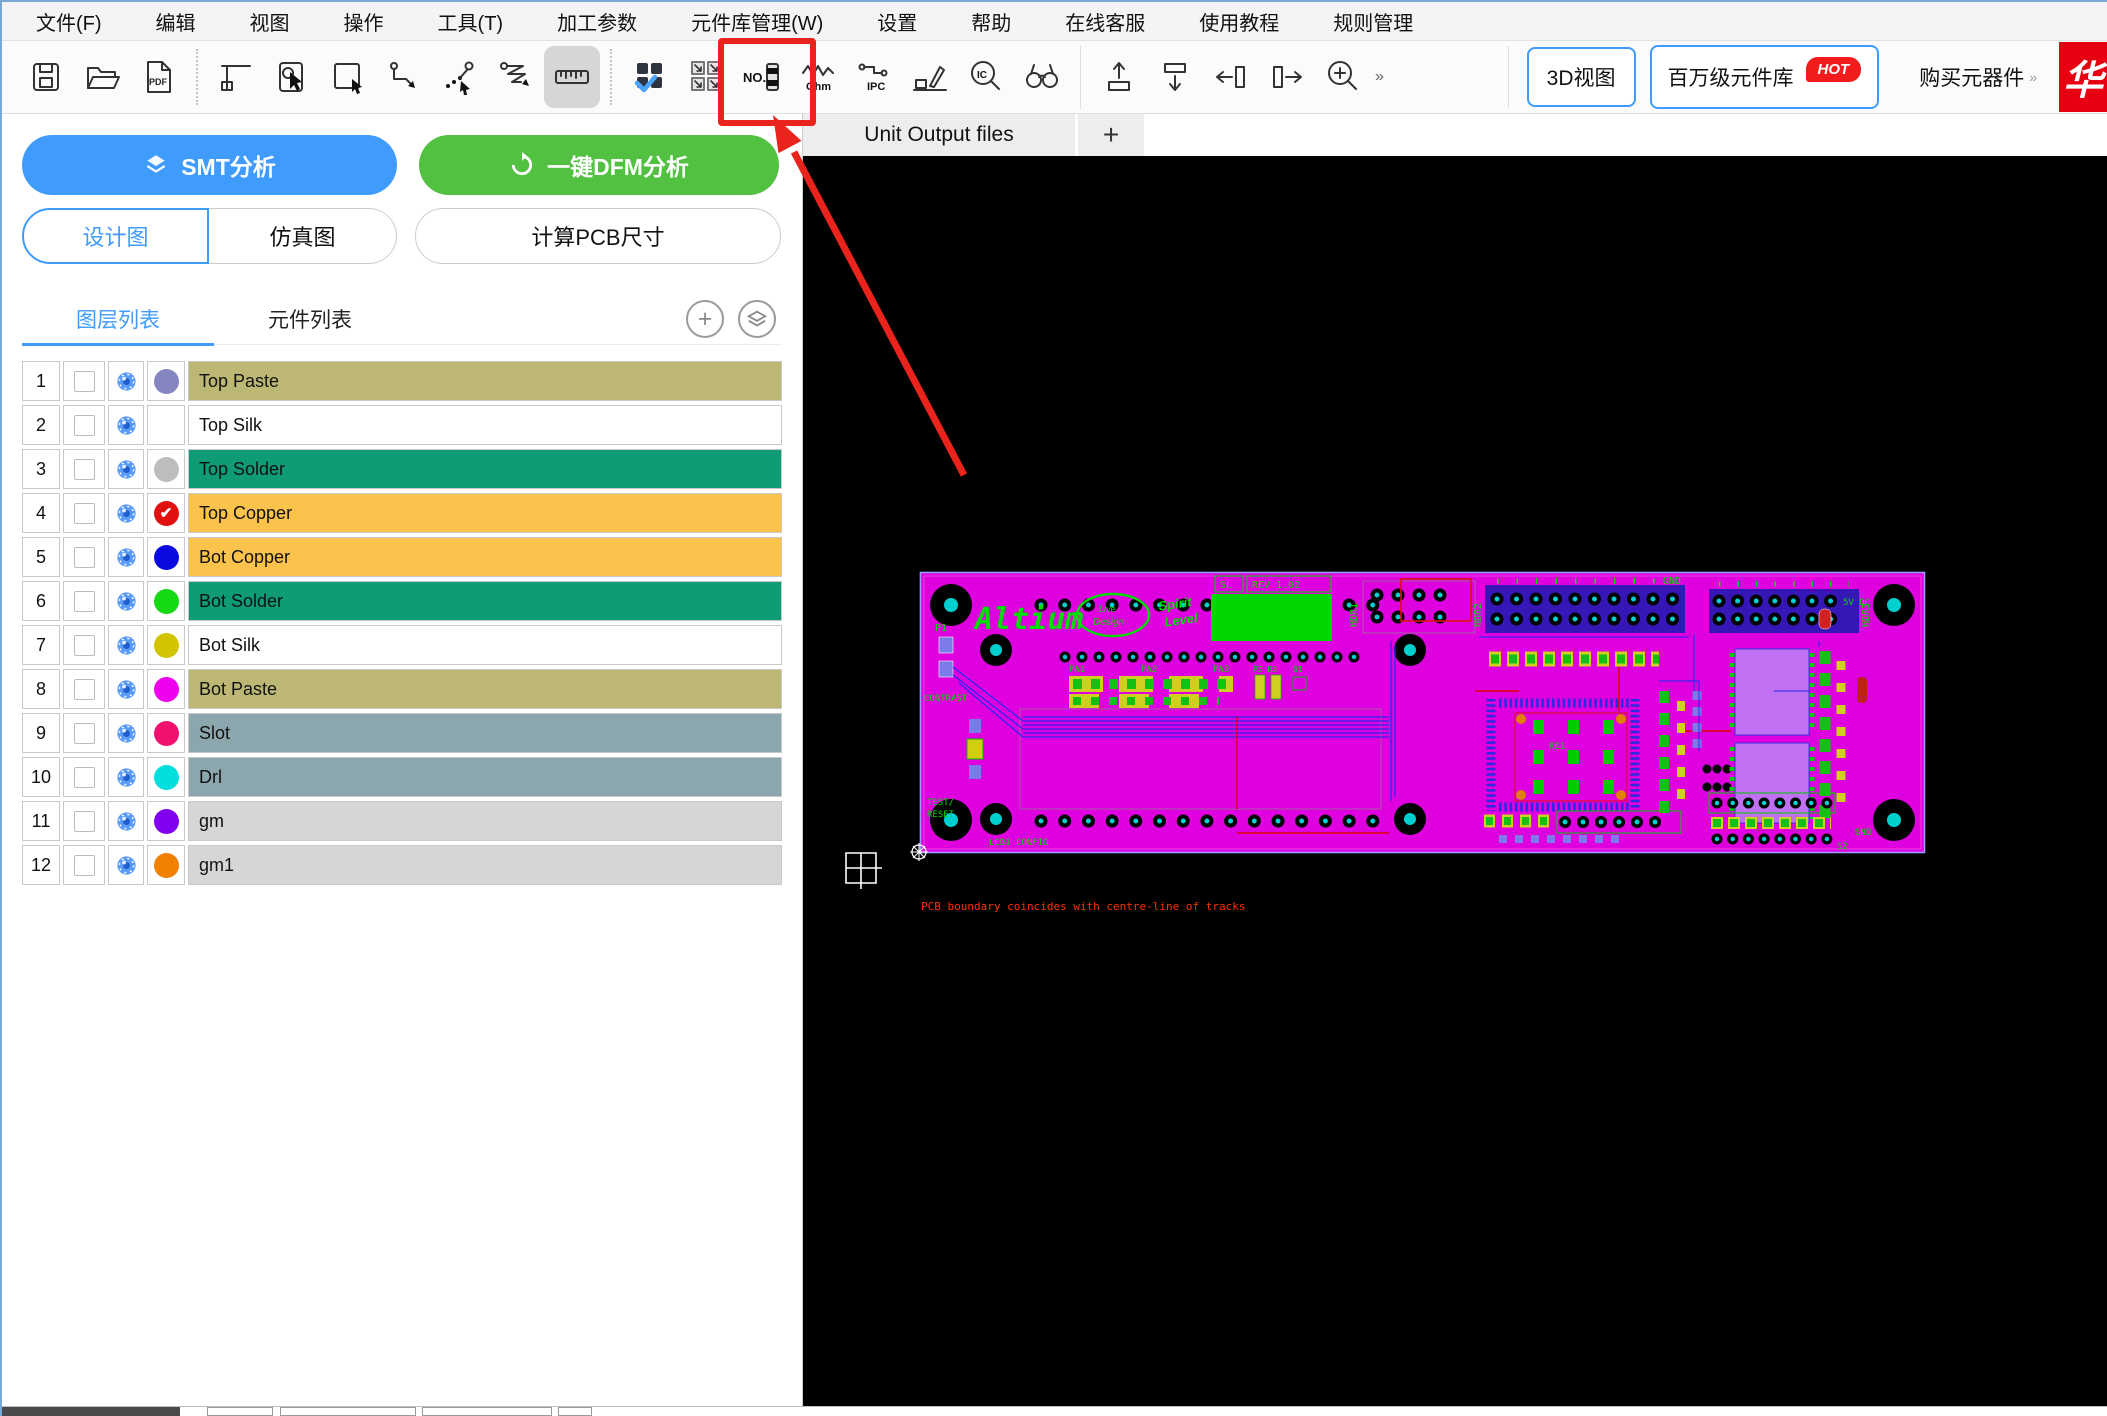  I want to click on menu-help: 帮助, so click(991, 21).